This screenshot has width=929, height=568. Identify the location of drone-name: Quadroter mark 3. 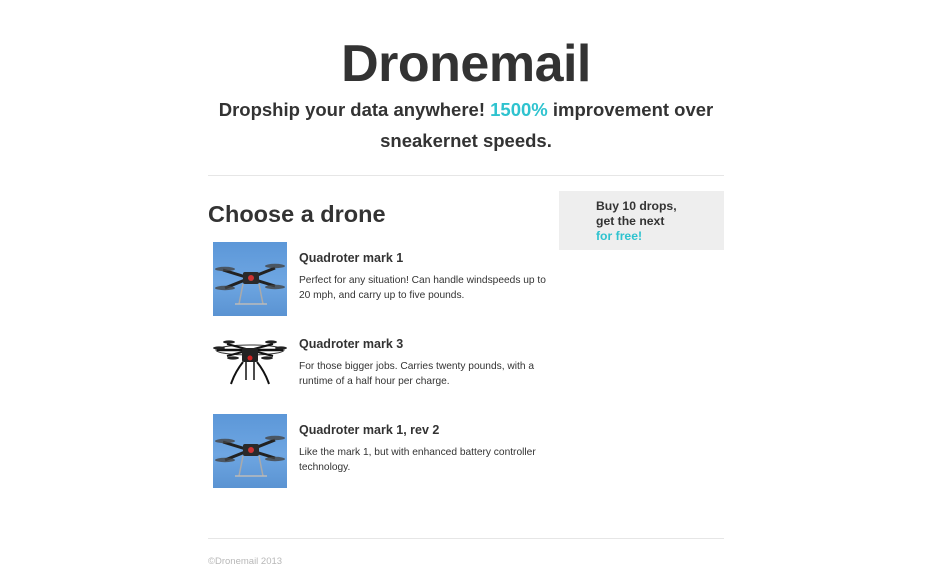
(351, 344).